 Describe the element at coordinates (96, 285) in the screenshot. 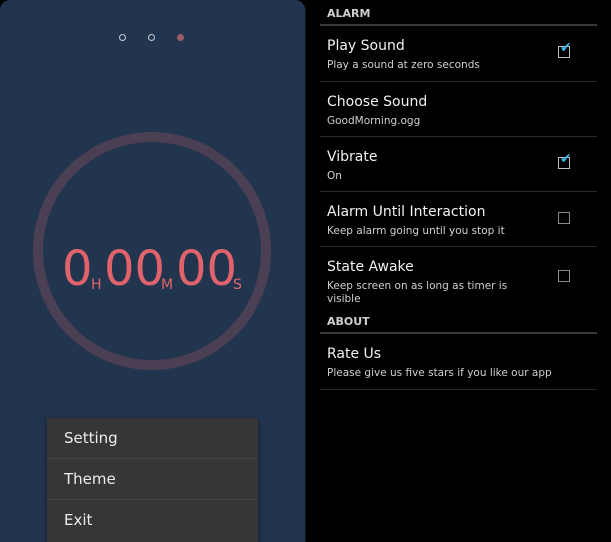

I see `timer-hours-unit: H` at that location.